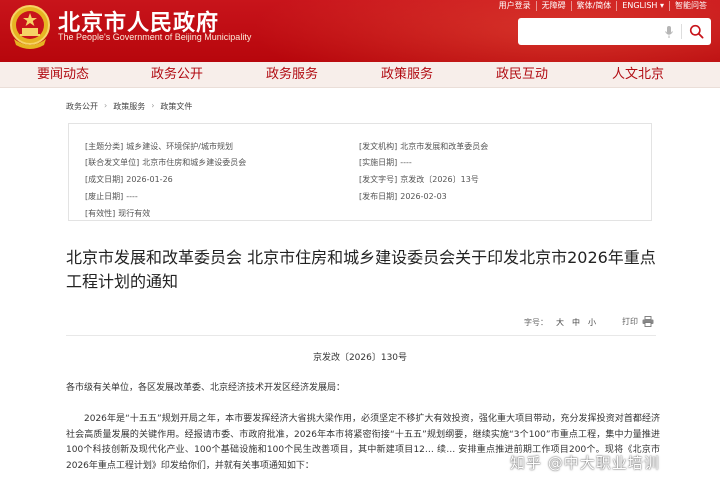 This screenshot has height=489, width=720. What do you see at coordinates (378, 179) in the screenshot?
I see `meta-label: [发文字号]` at bounding box center [378, 179].